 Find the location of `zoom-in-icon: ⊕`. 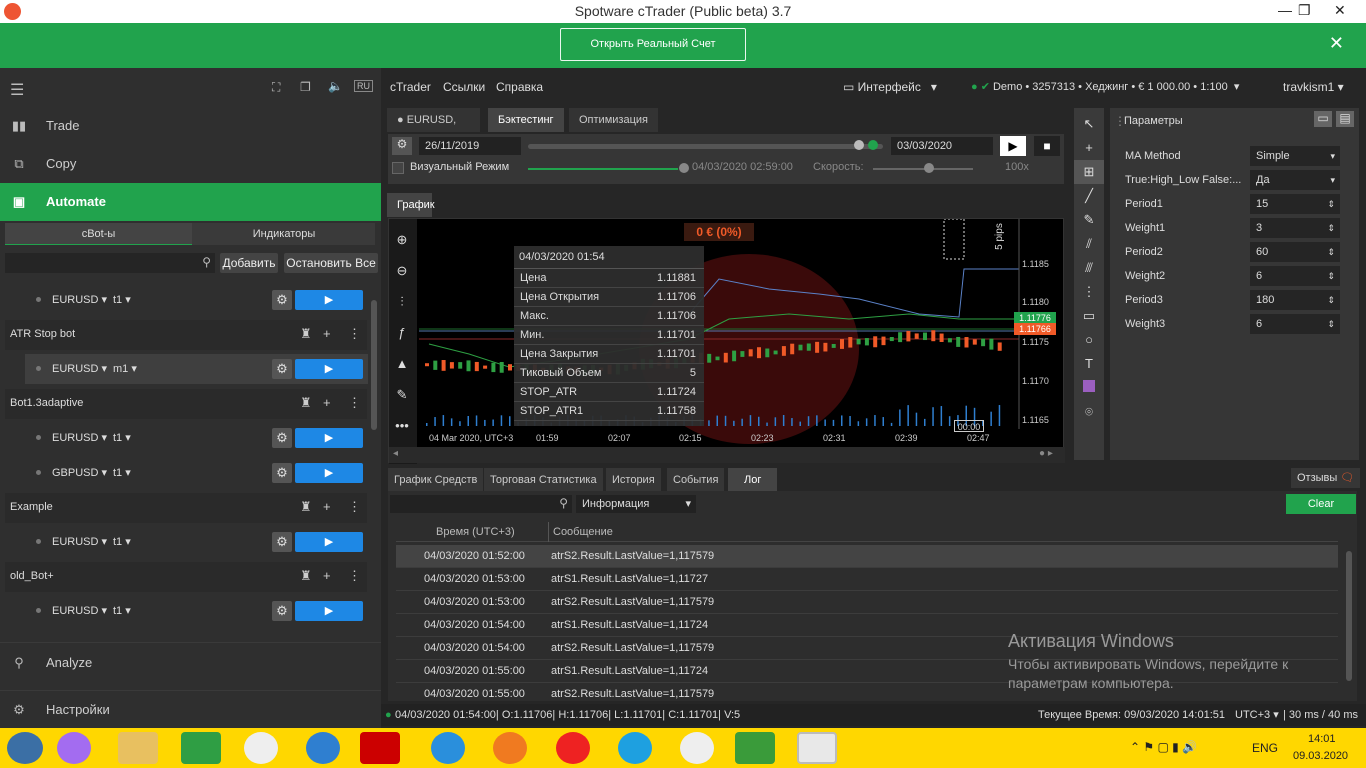

zoom-in-icon: ⊕ is located at coordinates (402, 239).